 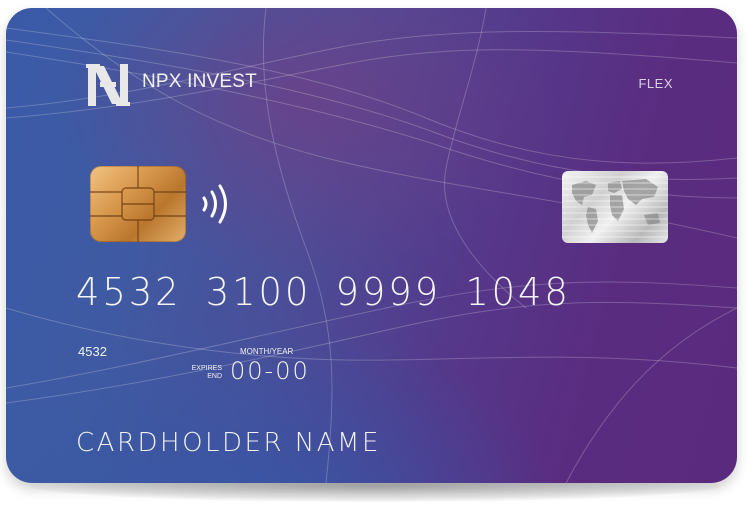 What do you see at coordinates (267, 351) in the screenshot?
I see `month-year-label: MONTH/YEAR` at bounding box center [267, 351].